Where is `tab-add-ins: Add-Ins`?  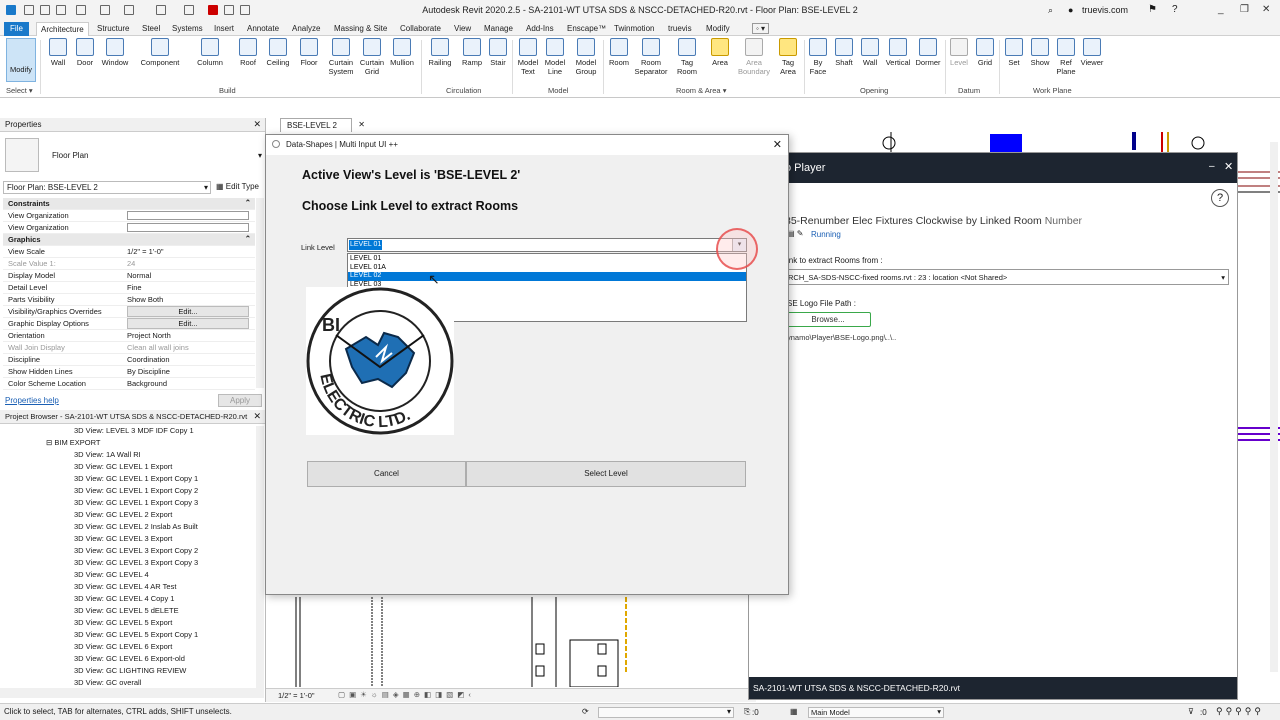 tab-add-ins: Add-Ins is located at coordinates (540, 28).